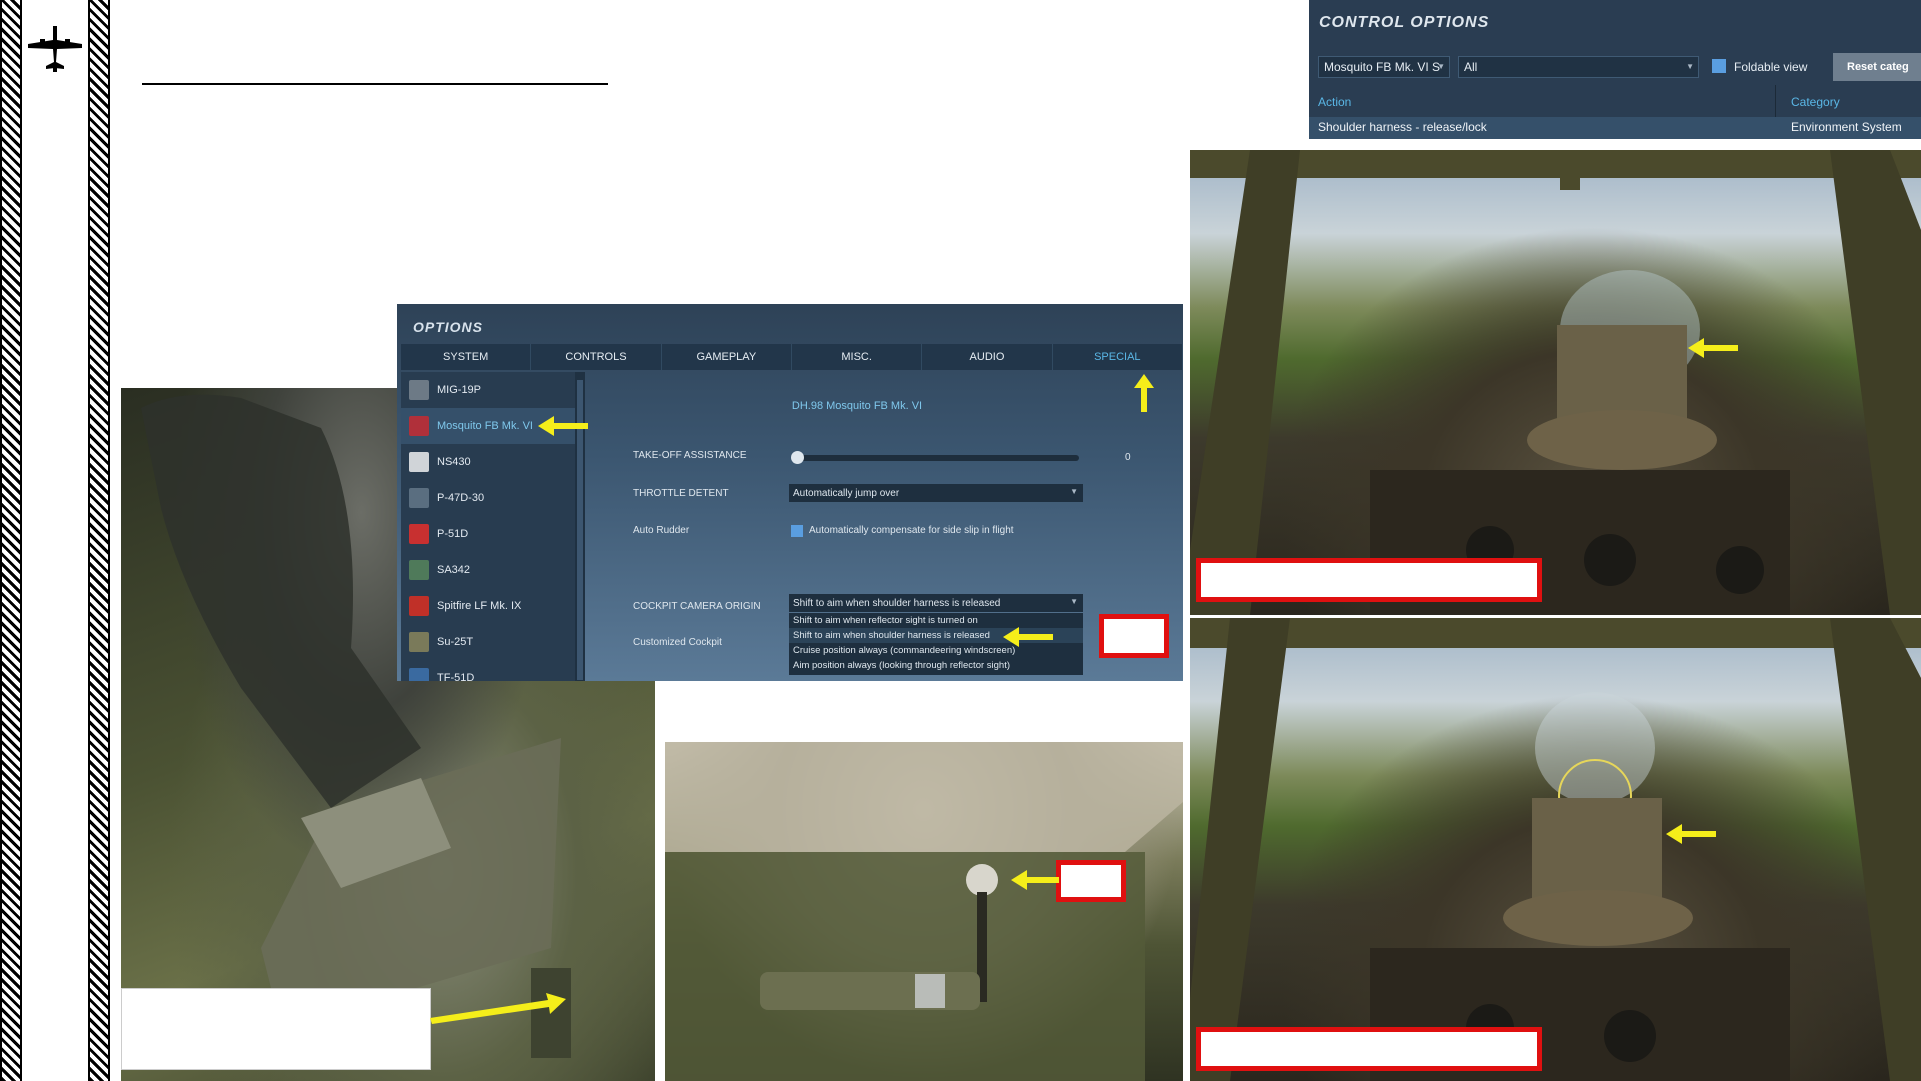  I want to click on harness-lever-photo, so click(924, 911).